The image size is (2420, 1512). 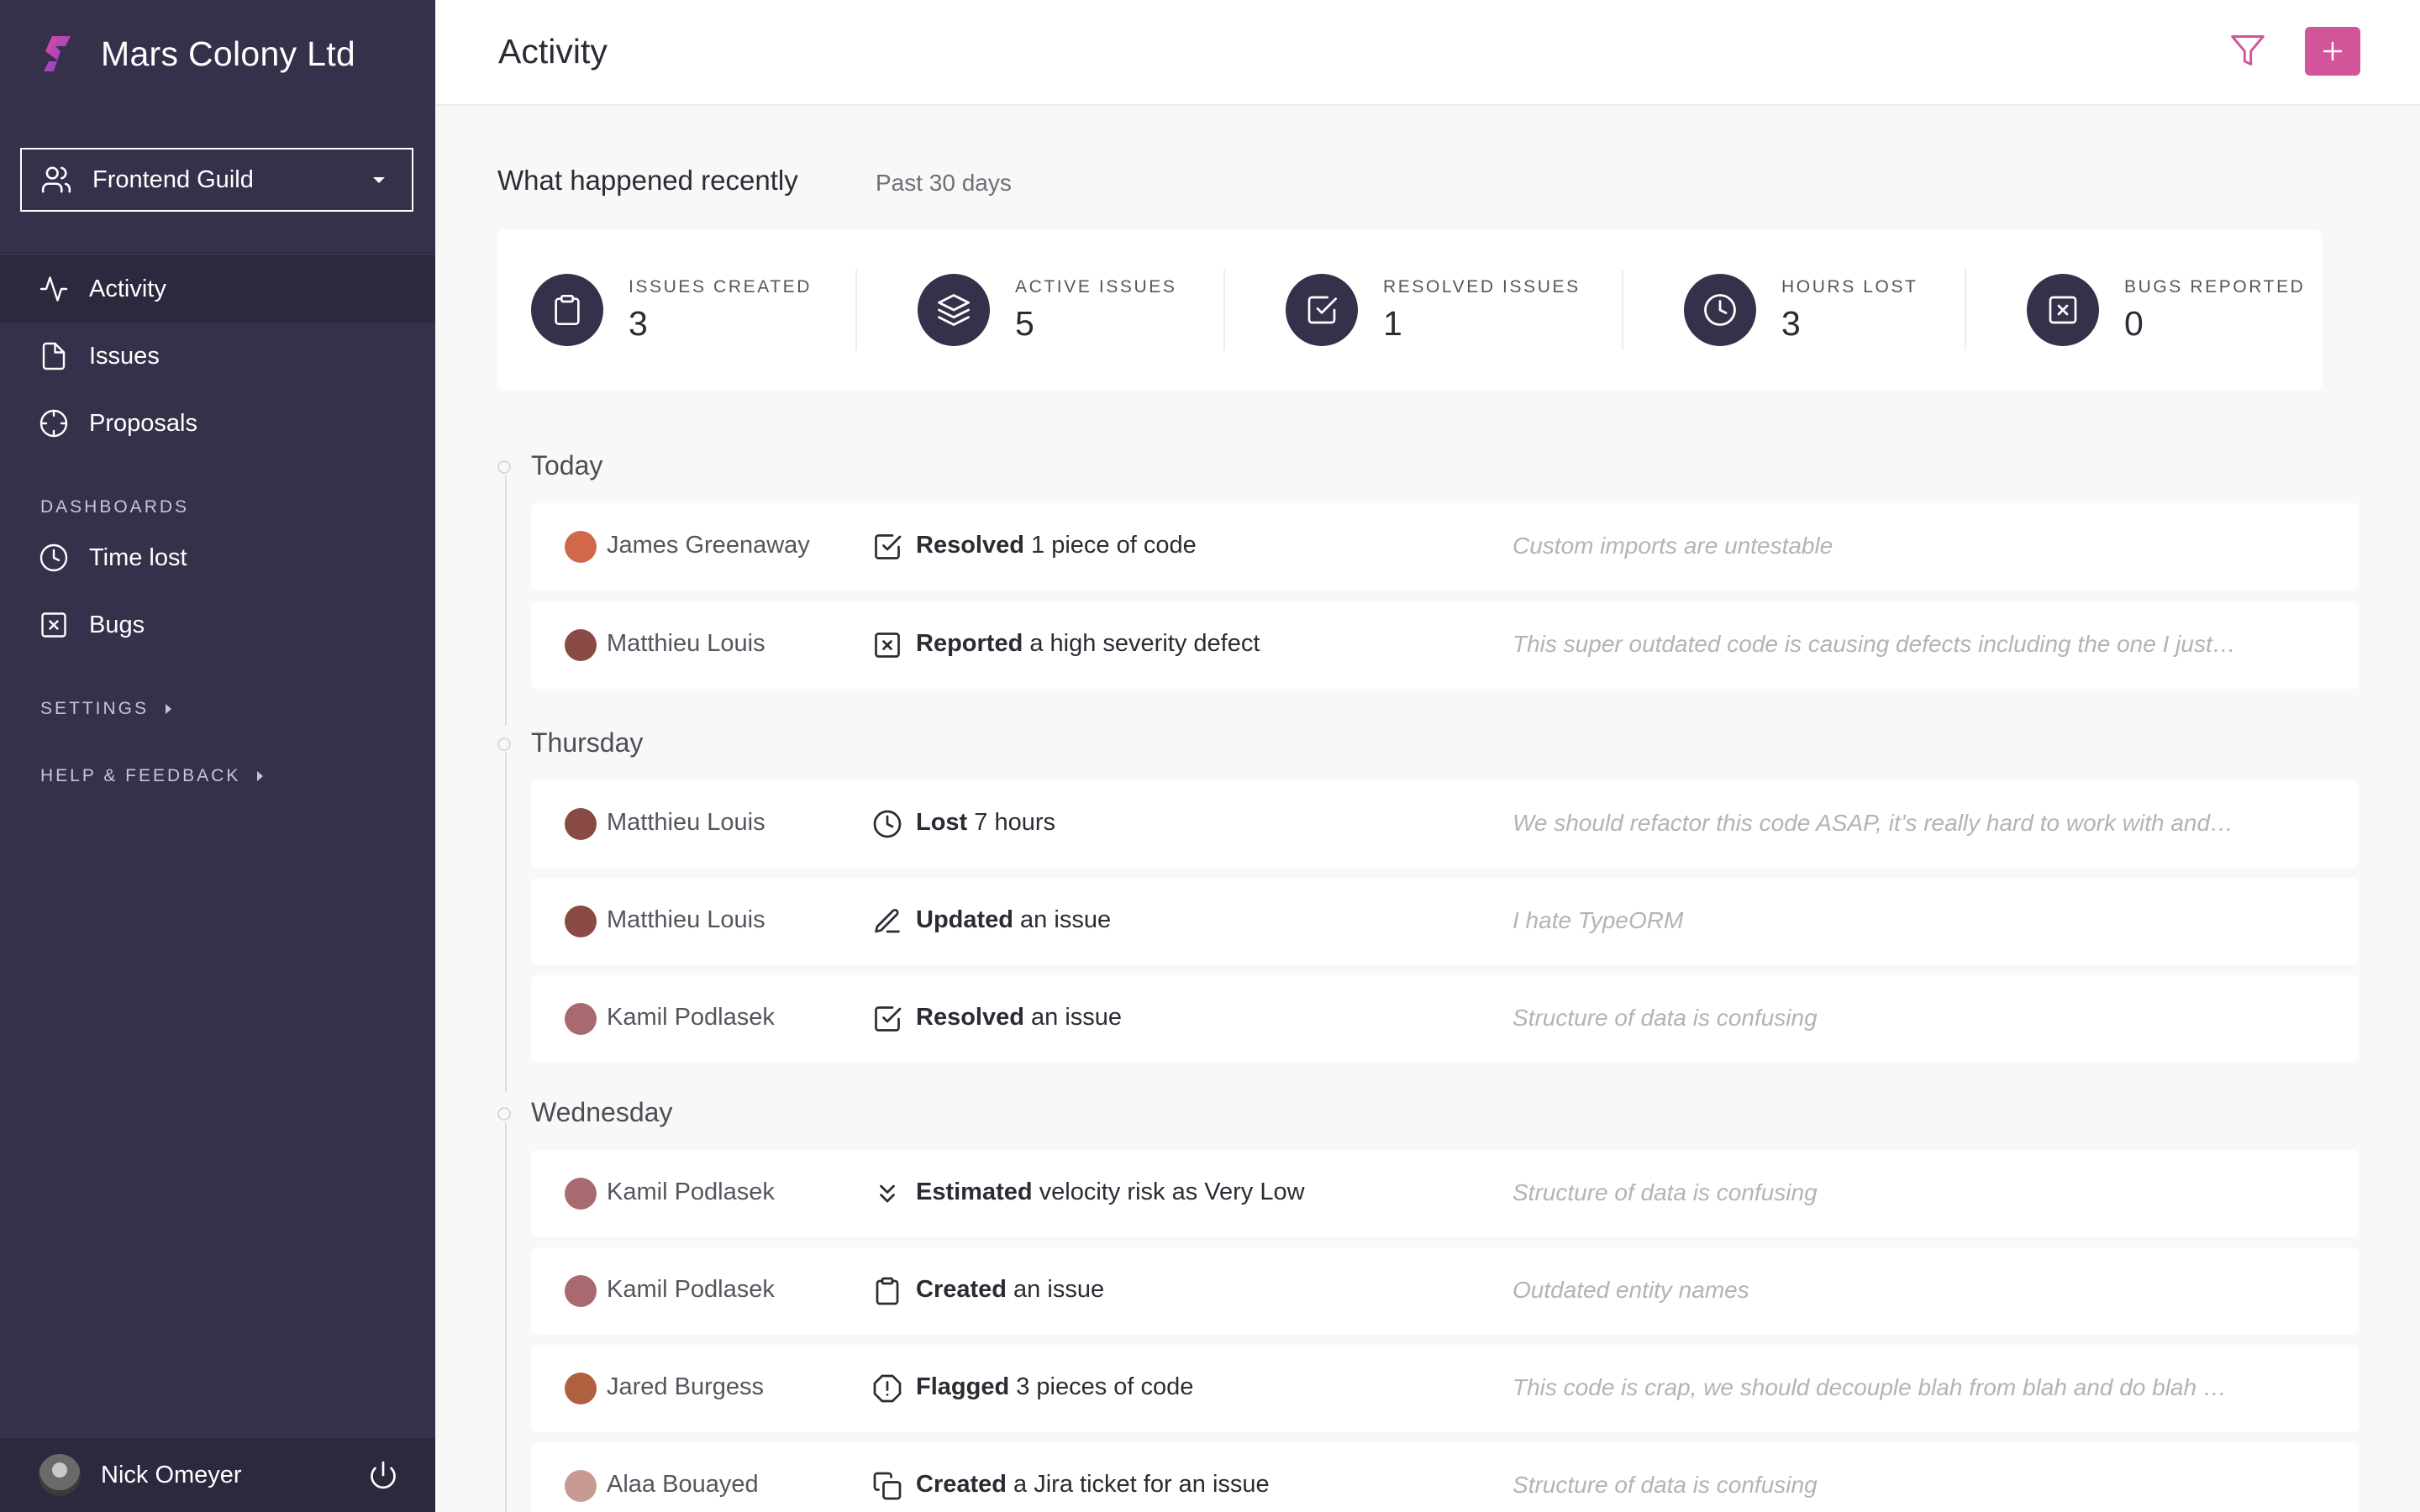 I want to click on sidebar-item-activity: Activity, so click(x=218, y=289).